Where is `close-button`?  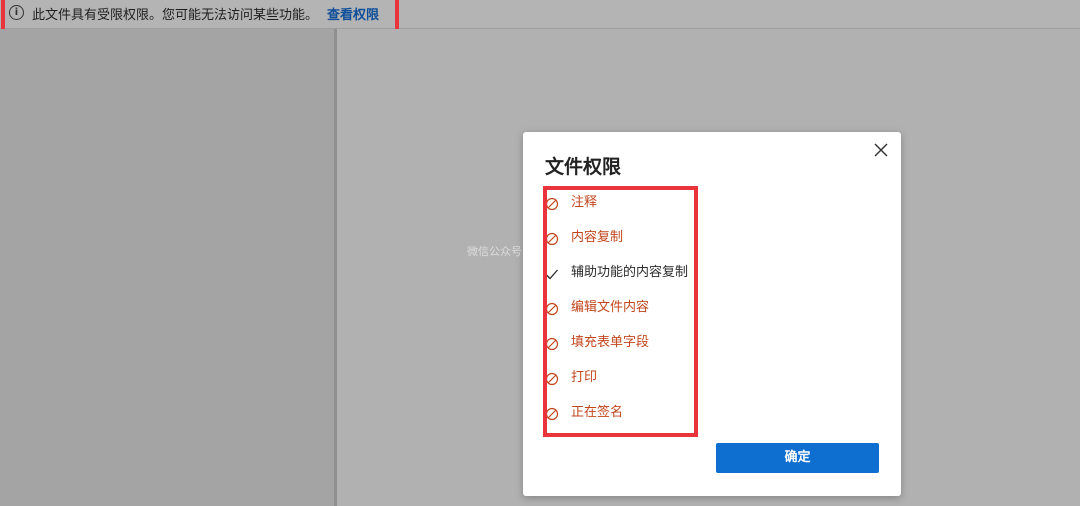 close-button is located at coordinates (881, 150).